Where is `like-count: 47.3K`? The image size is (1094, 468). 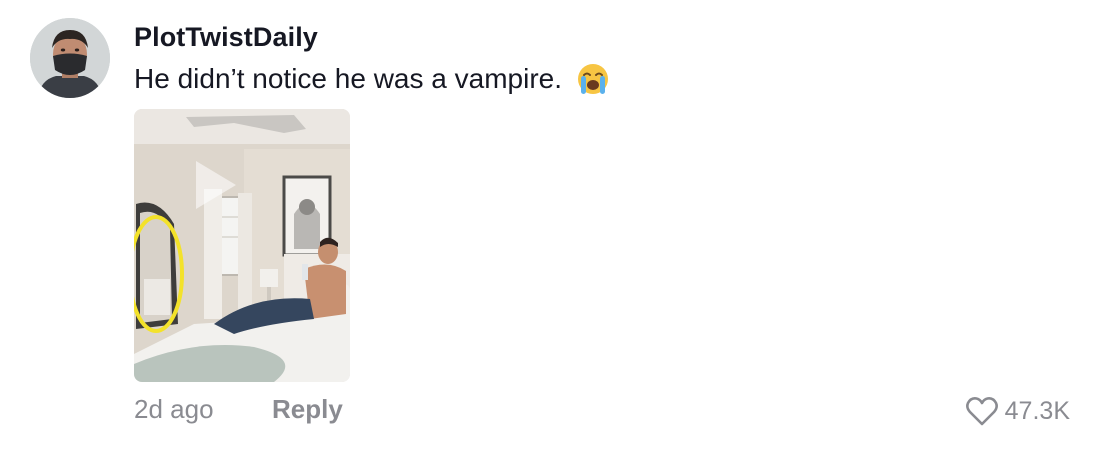
like-count: 47.3K is located at coordinates (1037, 410).